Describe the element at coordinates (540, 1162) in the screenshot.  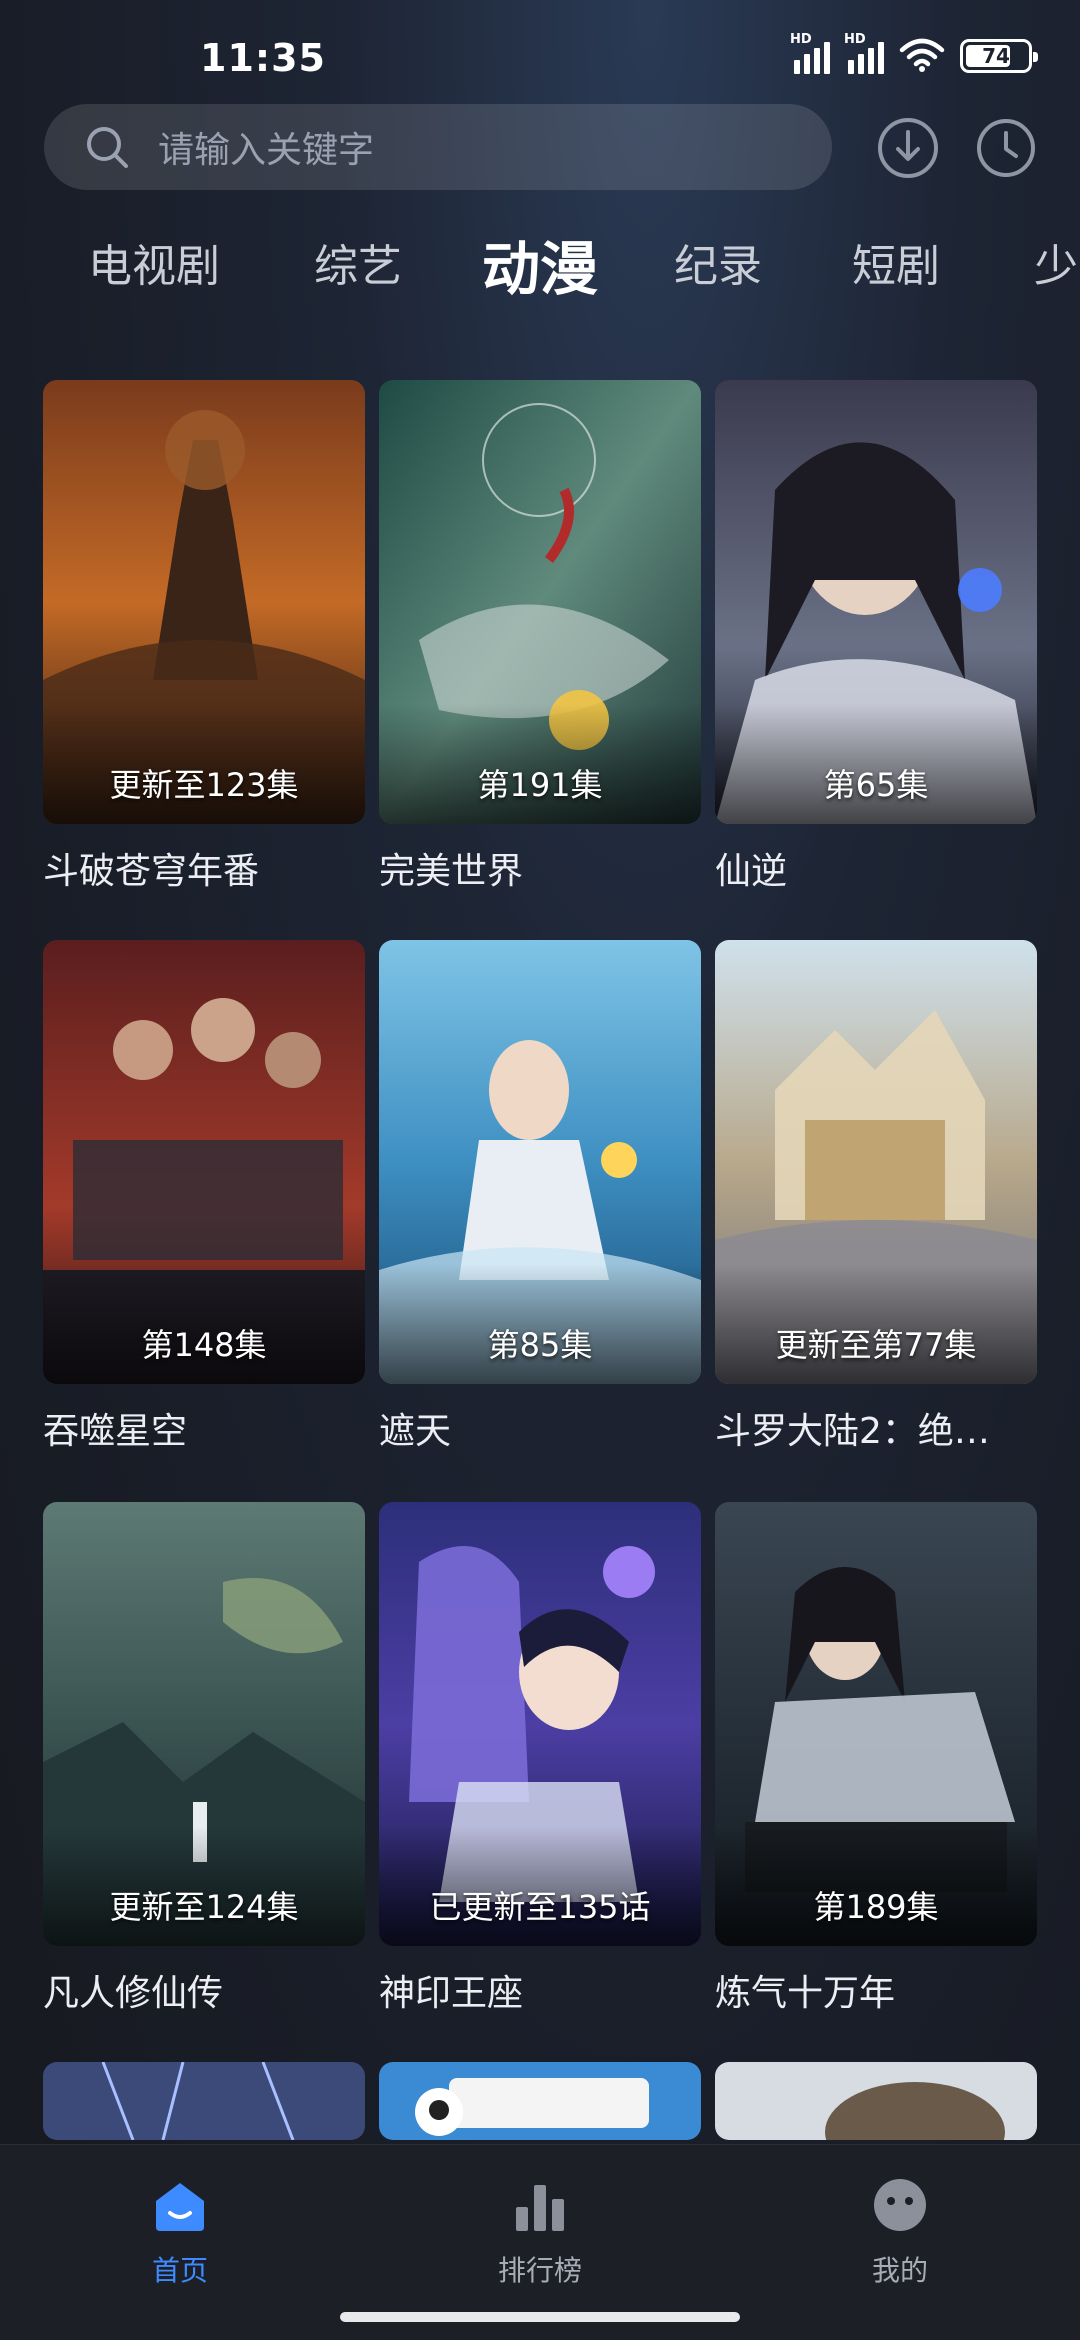
I see `show-poster: 第85集` at that location.